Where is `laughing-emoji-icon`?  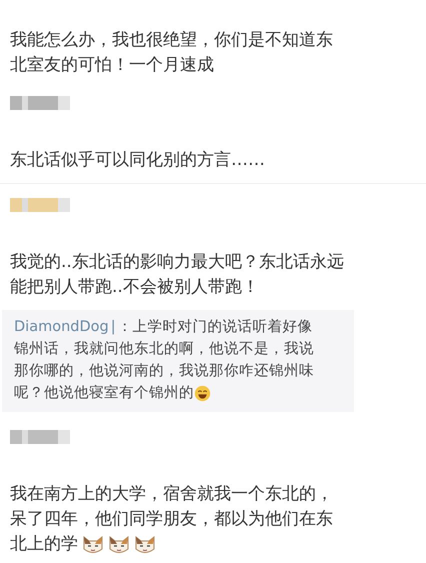 laughing-emoji-icon is located at coordinates (202, 393).